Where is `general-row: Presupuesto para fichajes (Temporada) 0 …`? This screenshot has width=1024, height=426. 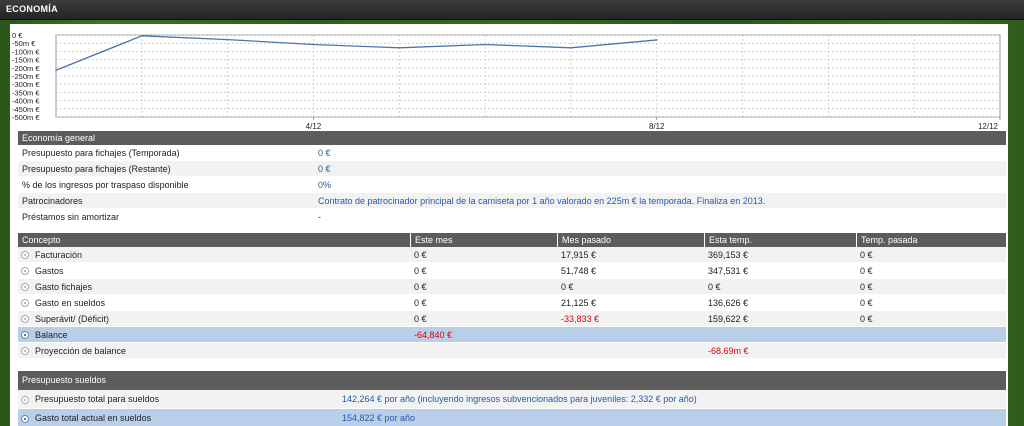 general-row: Presupuesto para fichajes (Temporada) 0 … is located at coordinates (512, 153).